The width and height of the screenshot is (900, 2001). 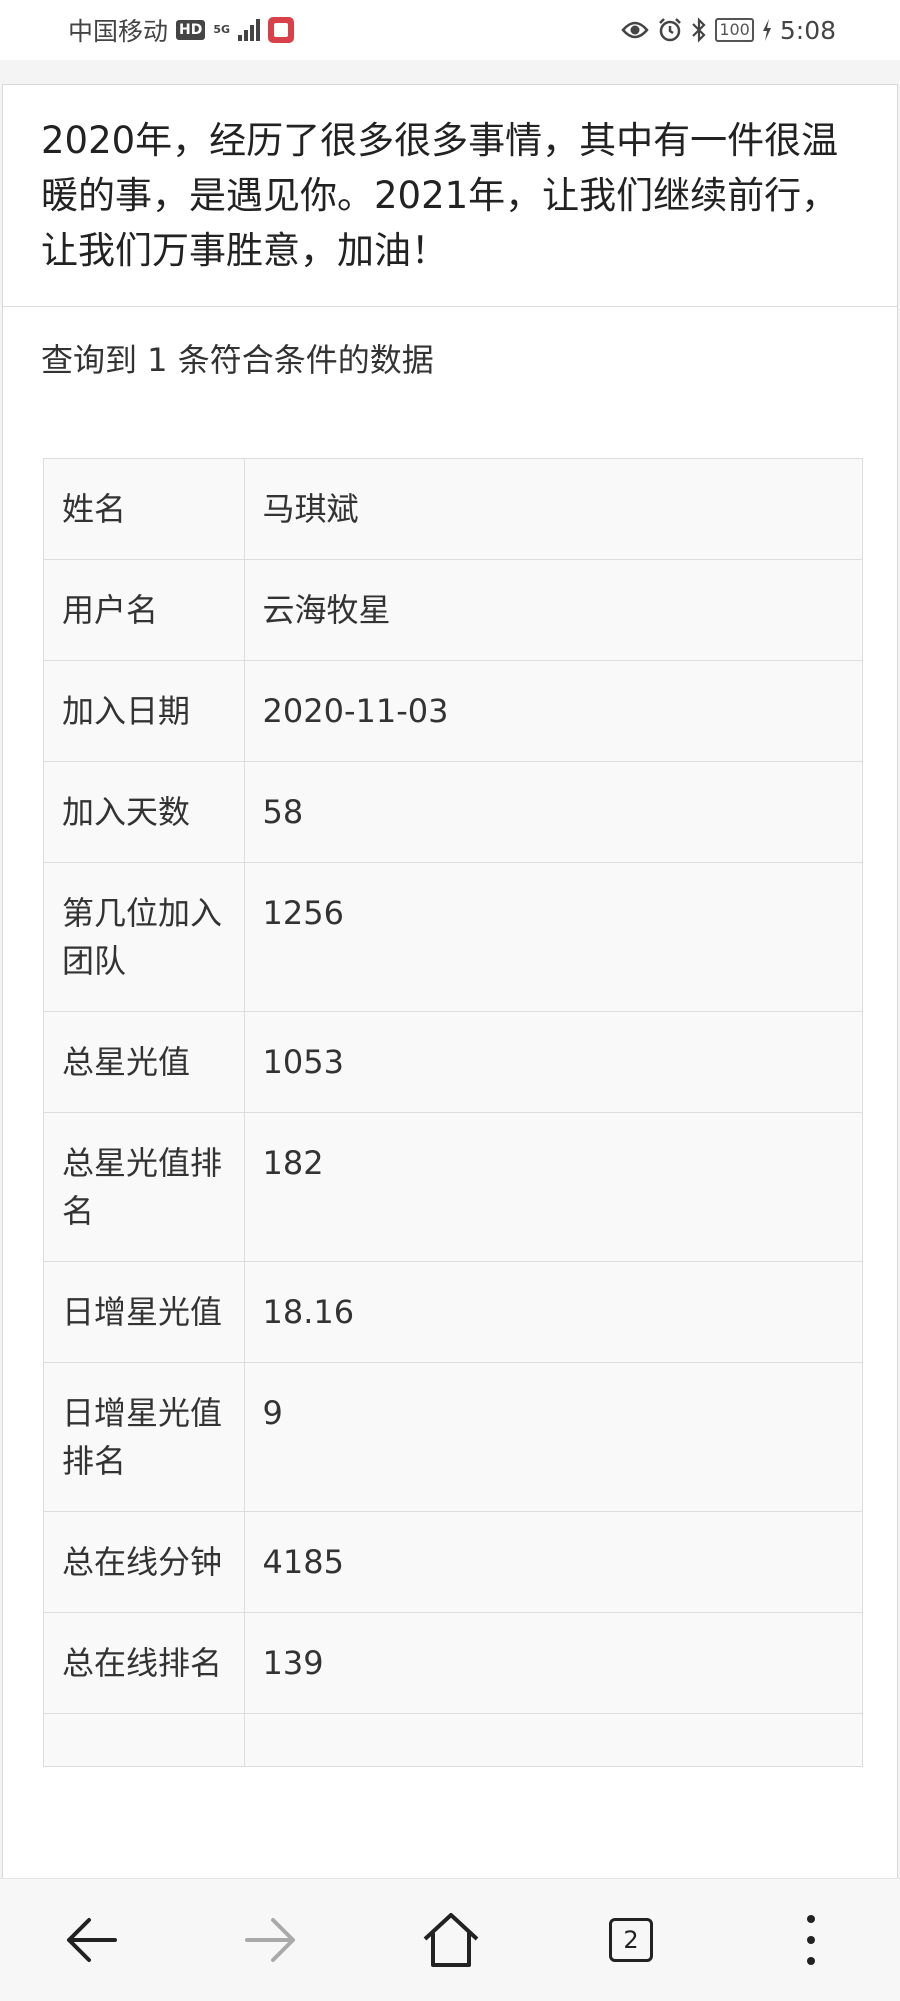 I want to click on home-button, so click(x=451, y=1940).